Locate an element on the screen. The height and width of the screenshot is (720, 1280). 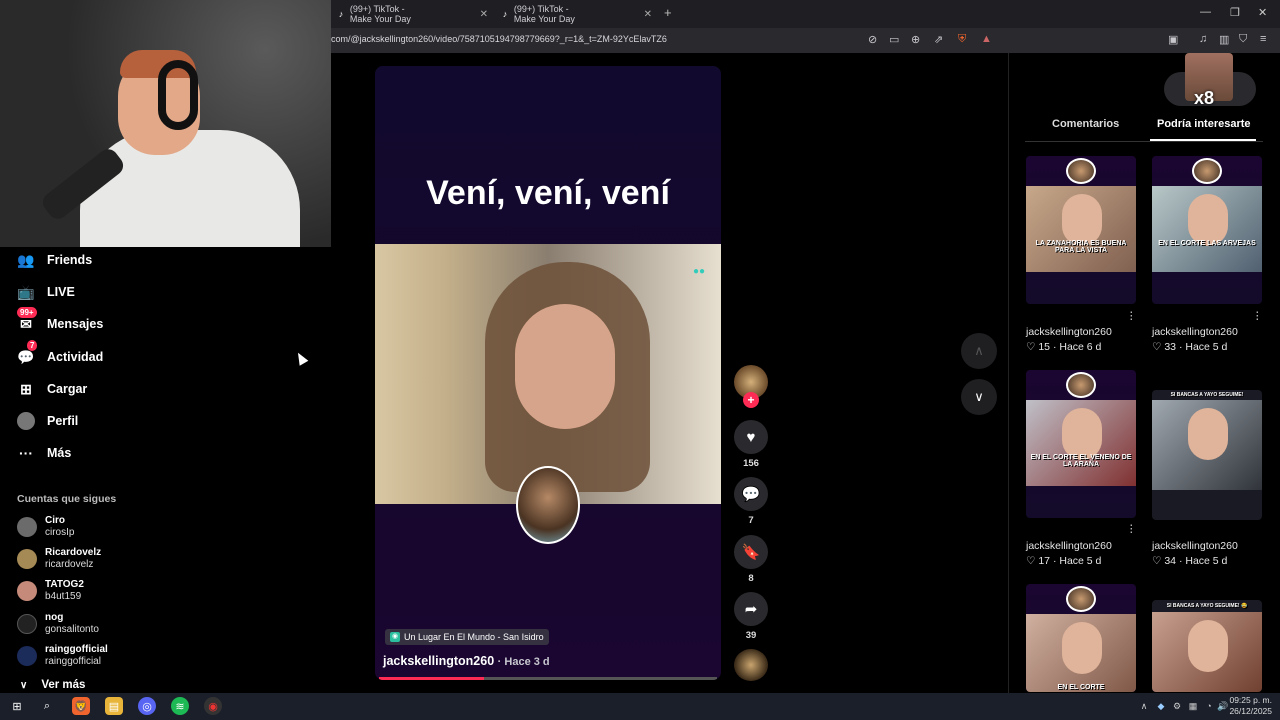
sidebar-item-label: Perfil is located at coordinates (63, 421).